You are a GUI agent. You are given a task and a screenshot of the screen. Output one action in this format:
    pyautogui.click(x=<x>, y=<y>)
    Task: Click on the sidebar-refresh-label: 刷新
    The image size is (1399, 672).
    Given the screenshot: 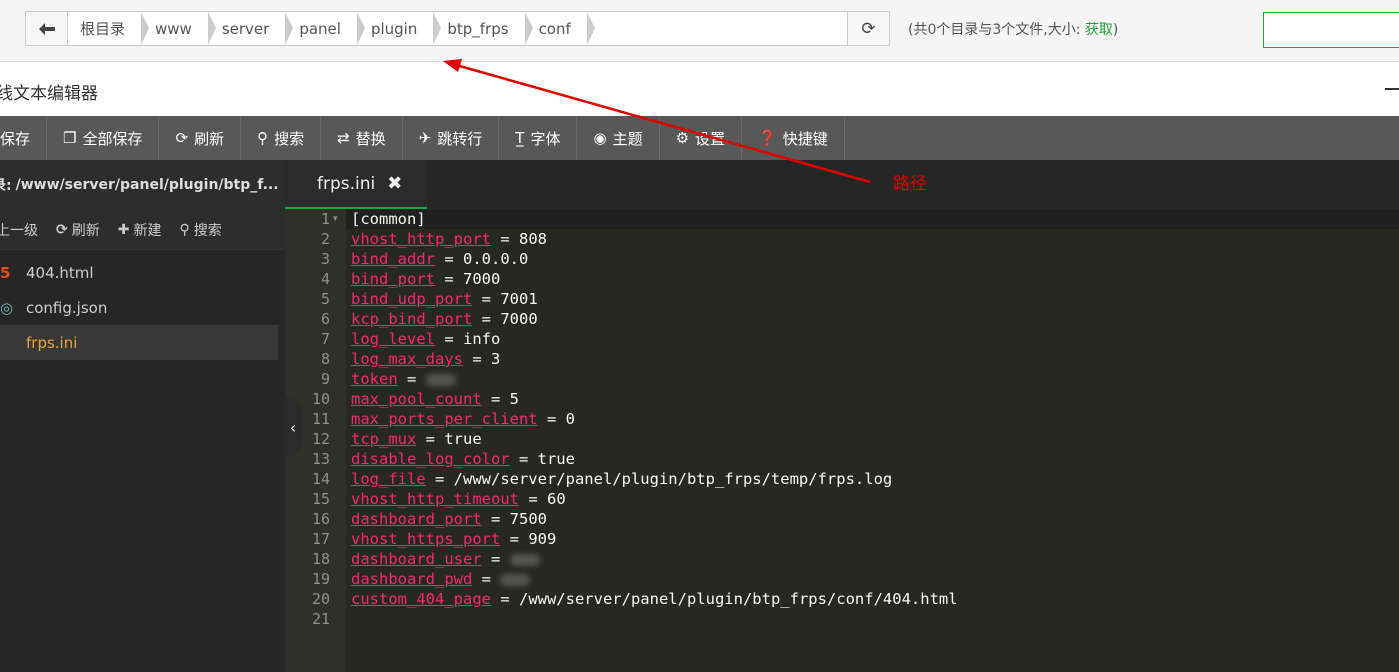 What is the action you would take?
    pyautogui.click(x=85, y=230)
    